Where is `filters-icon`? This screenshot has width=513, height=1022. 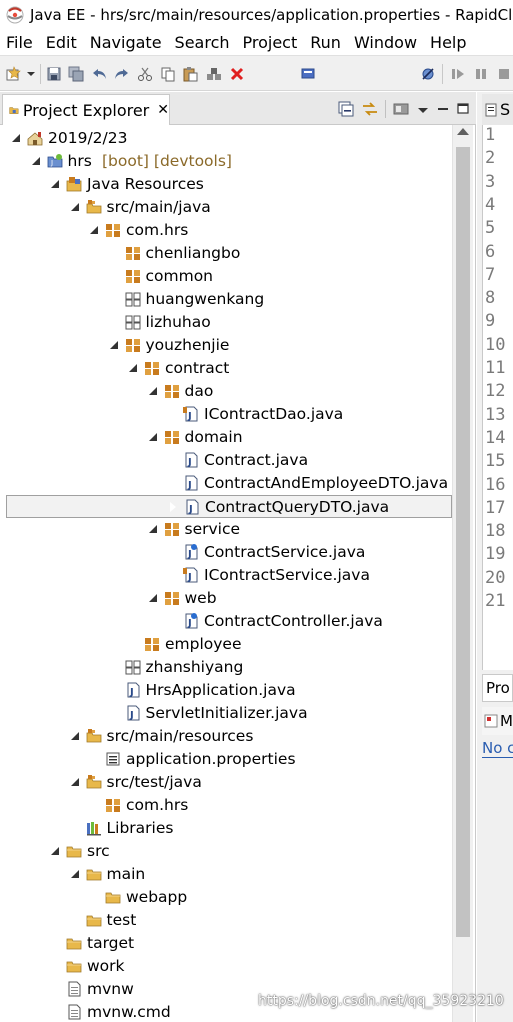
filters-icon is located at coordinates (401, 109).